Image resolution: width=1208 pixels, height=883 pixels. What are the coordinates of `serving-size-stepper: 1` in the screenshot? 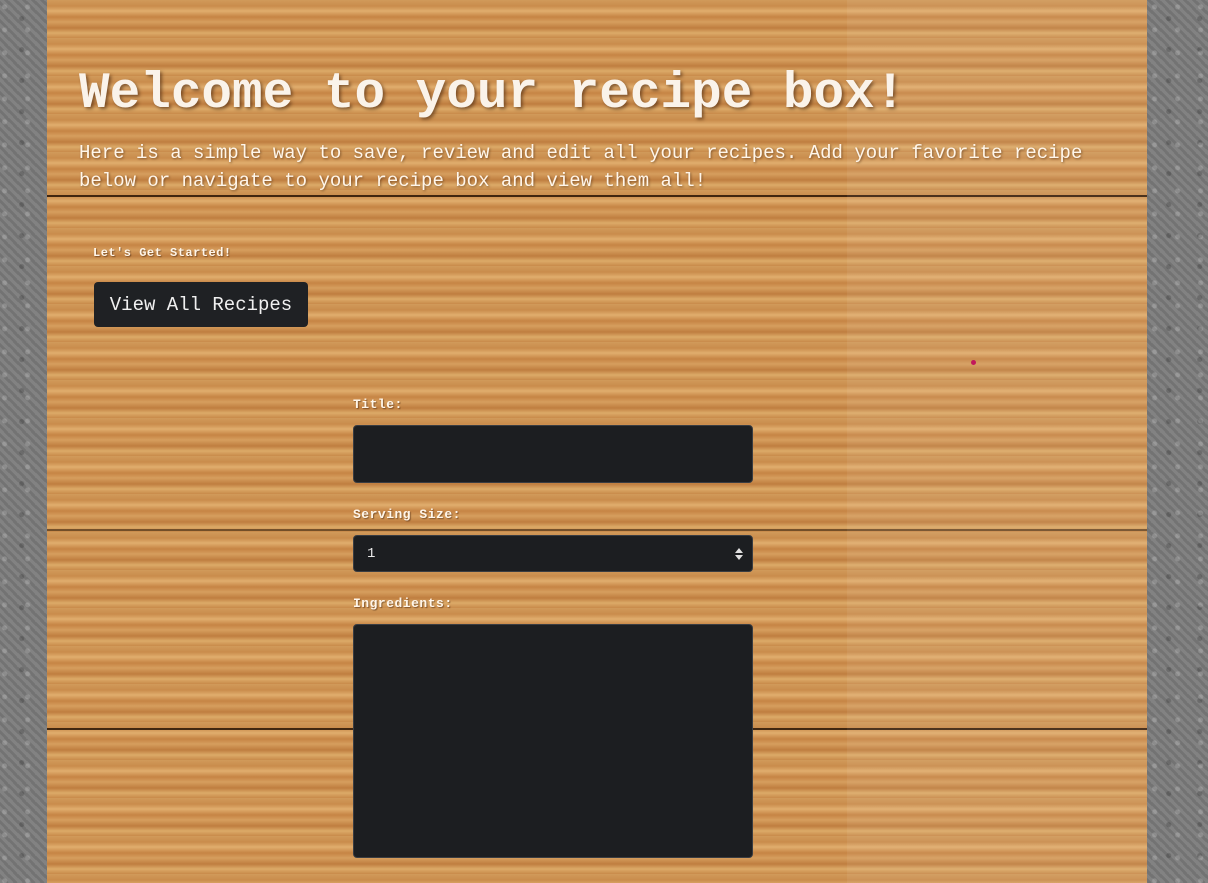 It's located at (553, 553).